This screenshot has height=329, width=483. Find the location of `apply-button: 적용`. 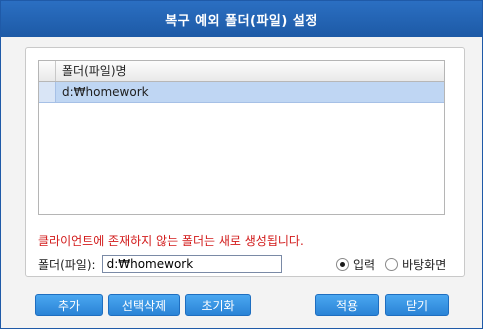

apply-button: 적용 is located at coordinates (347, 305).